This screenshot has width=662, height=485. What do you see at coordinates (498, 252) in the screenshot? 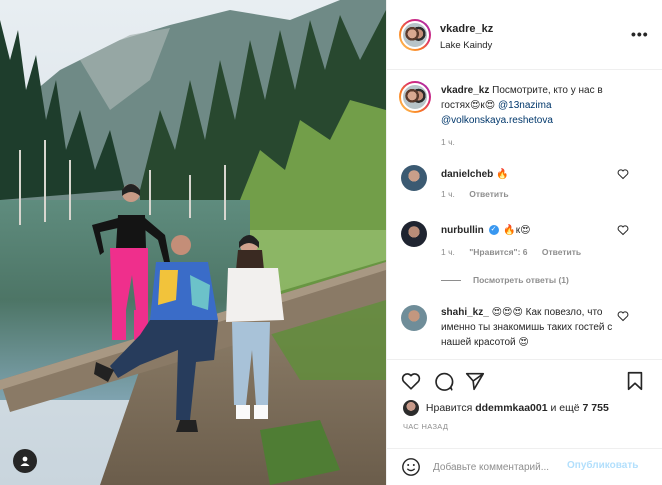
I see `comment-likes: "Нравится": 6` at bounding box center [498, 252].